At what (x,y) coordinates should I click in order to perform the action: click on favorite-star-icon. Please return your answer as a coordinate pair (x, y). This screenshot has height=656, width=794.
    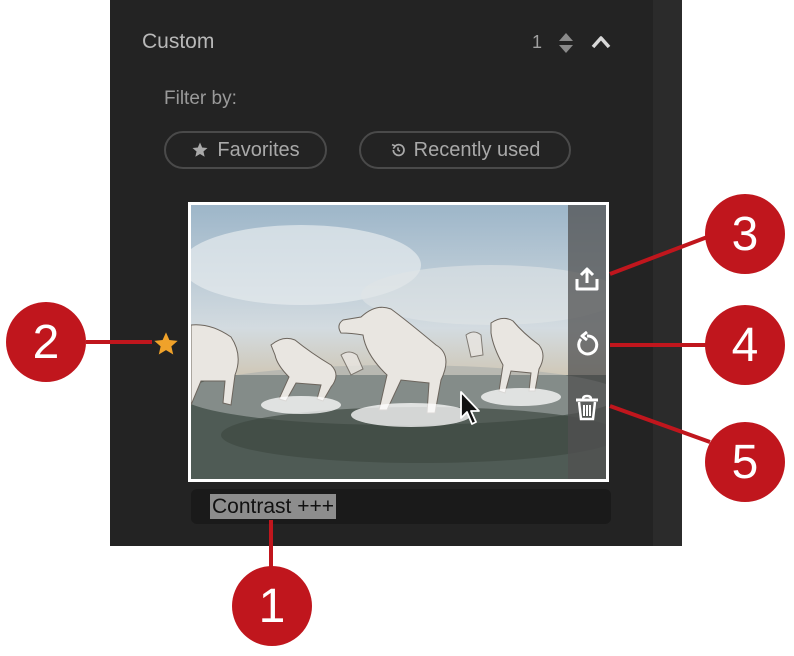
    Looking at the image, I should click on (166, 344).